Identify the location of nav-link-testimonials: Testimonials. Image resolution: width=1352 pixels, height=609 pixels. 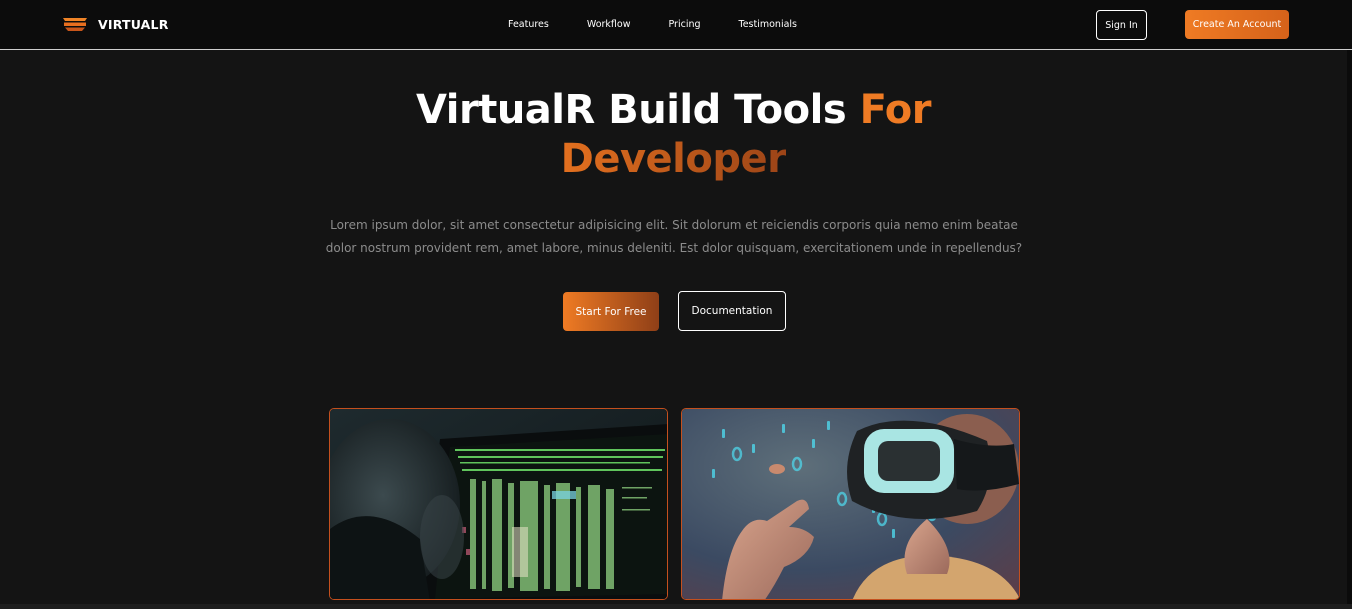
(768, 24).